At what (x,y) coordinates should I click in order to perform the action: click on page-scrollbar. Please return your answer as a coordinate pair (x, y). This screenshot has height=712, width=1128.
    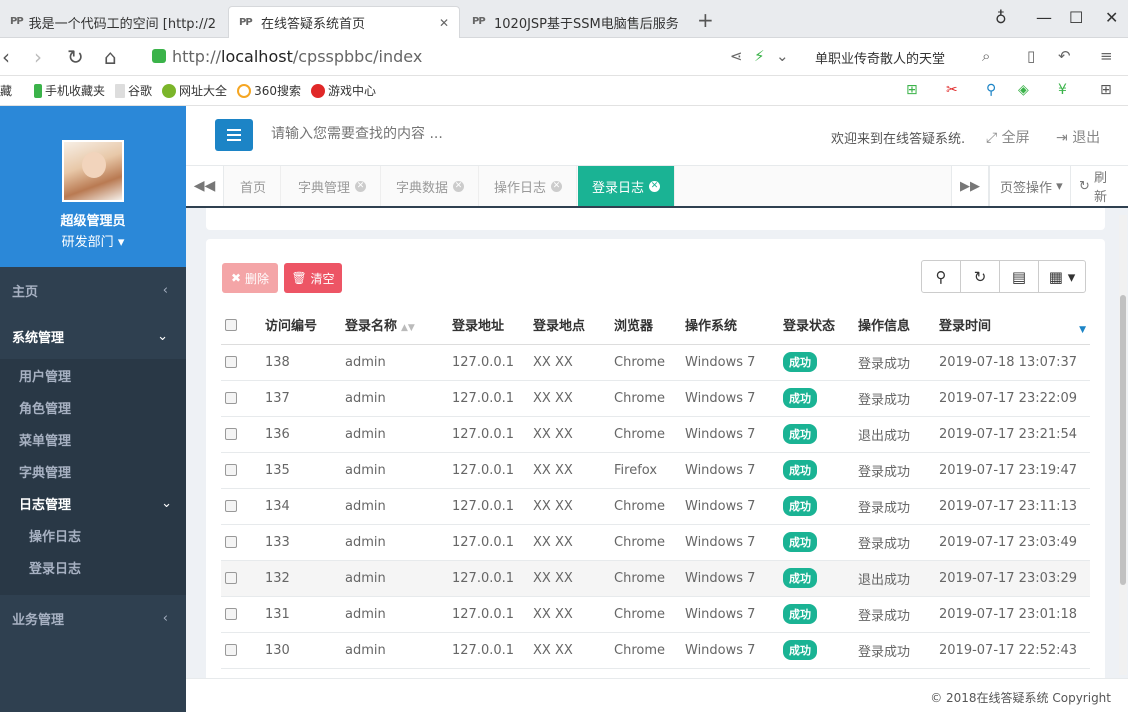
    Looking at the image, I should click on (1123, 445).